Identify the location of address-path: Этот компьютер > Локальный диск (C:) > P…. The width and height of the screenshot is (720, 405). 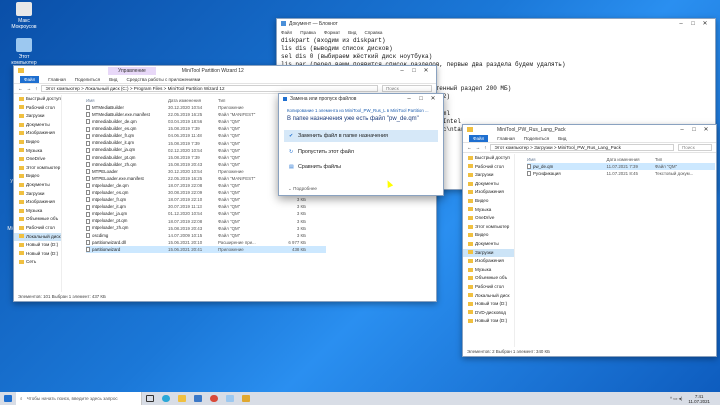
(209, 88).